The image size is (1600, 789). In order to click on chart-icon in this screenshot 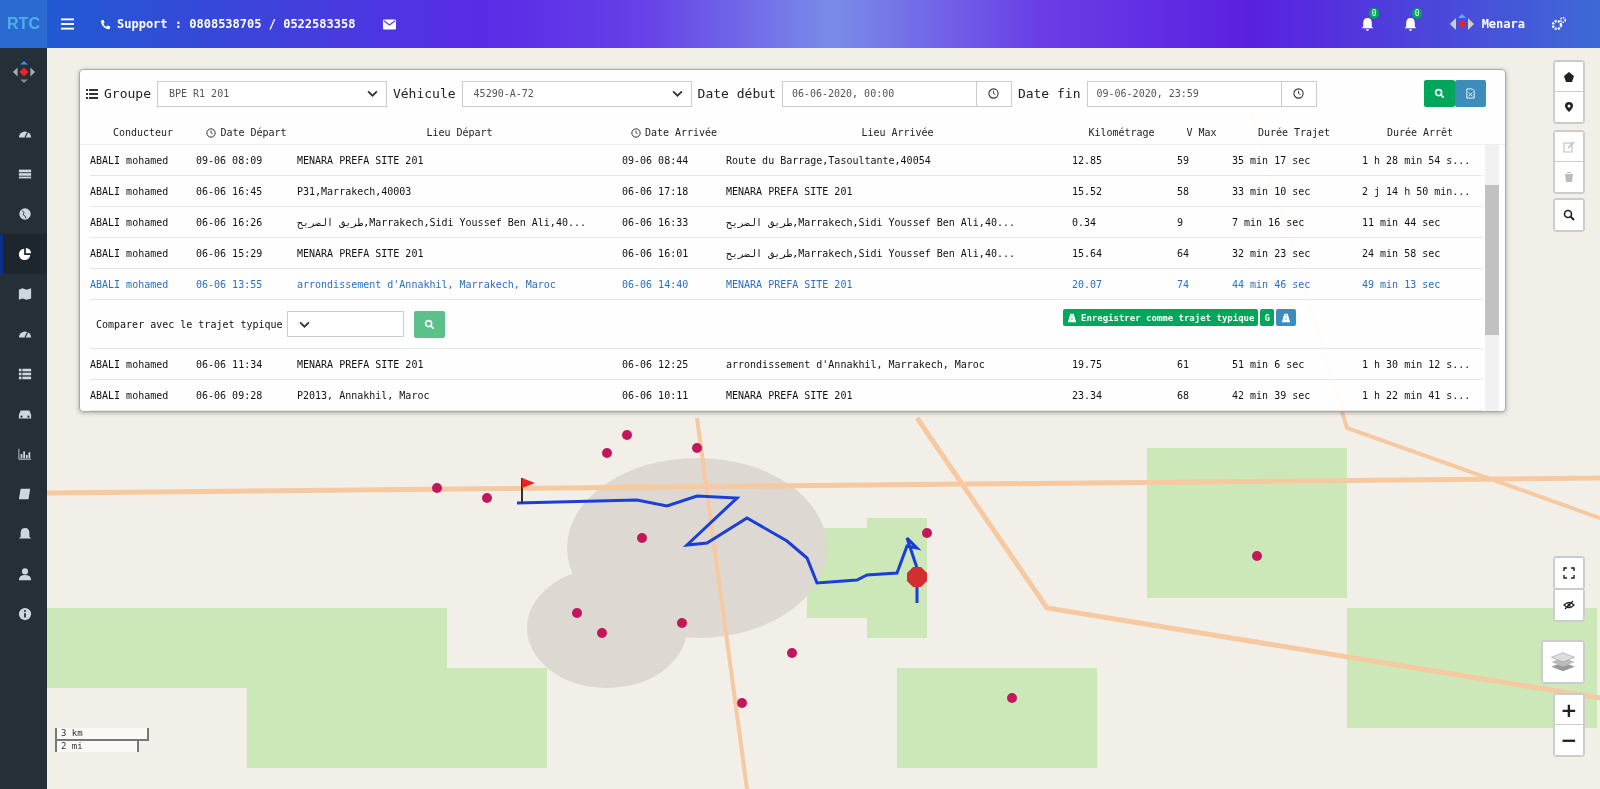, I will do `click(25, 454)`.